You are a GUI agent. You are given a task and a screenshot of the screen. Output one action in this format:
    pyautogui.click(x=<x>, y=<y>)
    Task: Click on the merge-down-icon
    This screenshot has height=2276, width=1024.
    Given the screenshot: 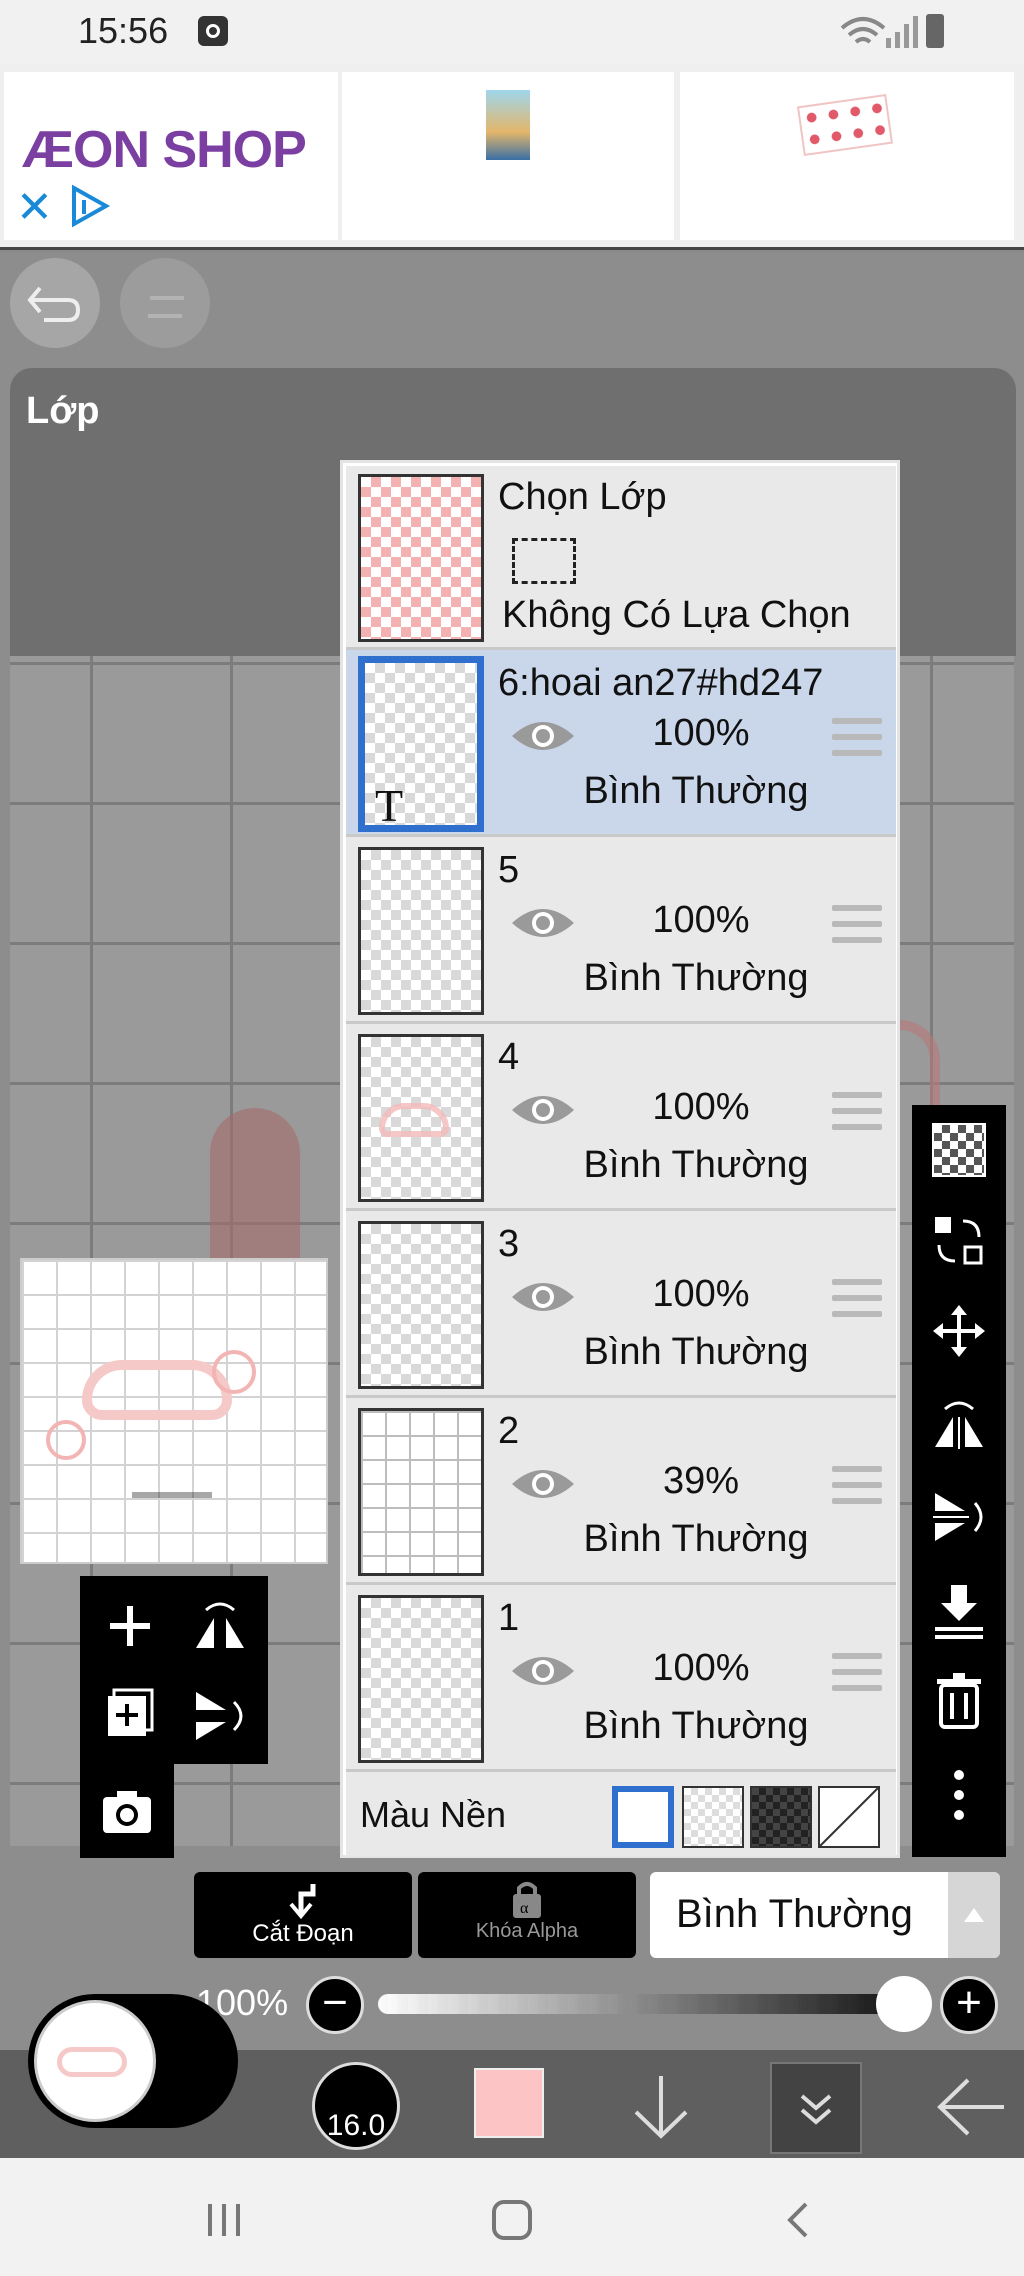 What is the action you would take?
    pyautogui.click(x=959, y=1611)
    